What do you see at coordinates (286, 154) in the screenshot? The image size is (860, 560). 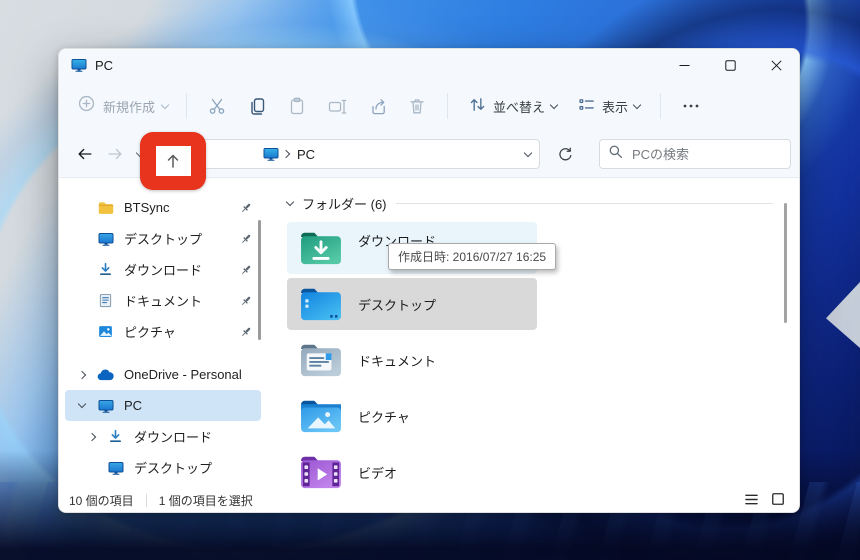 I see `breadcrumb-chevron-icon` at bounding box center [286, 154].